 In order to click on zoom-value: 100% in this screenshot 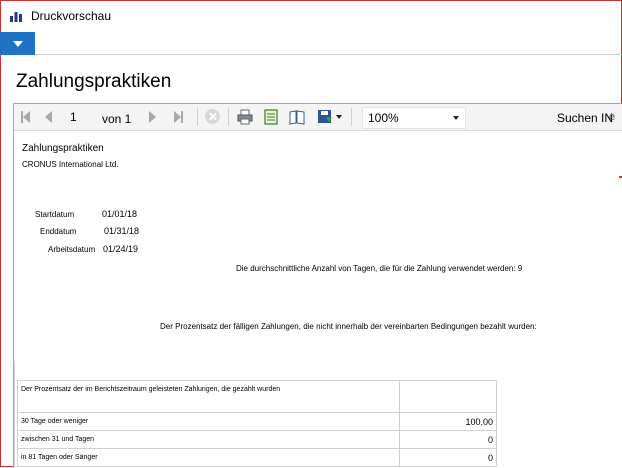, I will do `click(383, 118)`.